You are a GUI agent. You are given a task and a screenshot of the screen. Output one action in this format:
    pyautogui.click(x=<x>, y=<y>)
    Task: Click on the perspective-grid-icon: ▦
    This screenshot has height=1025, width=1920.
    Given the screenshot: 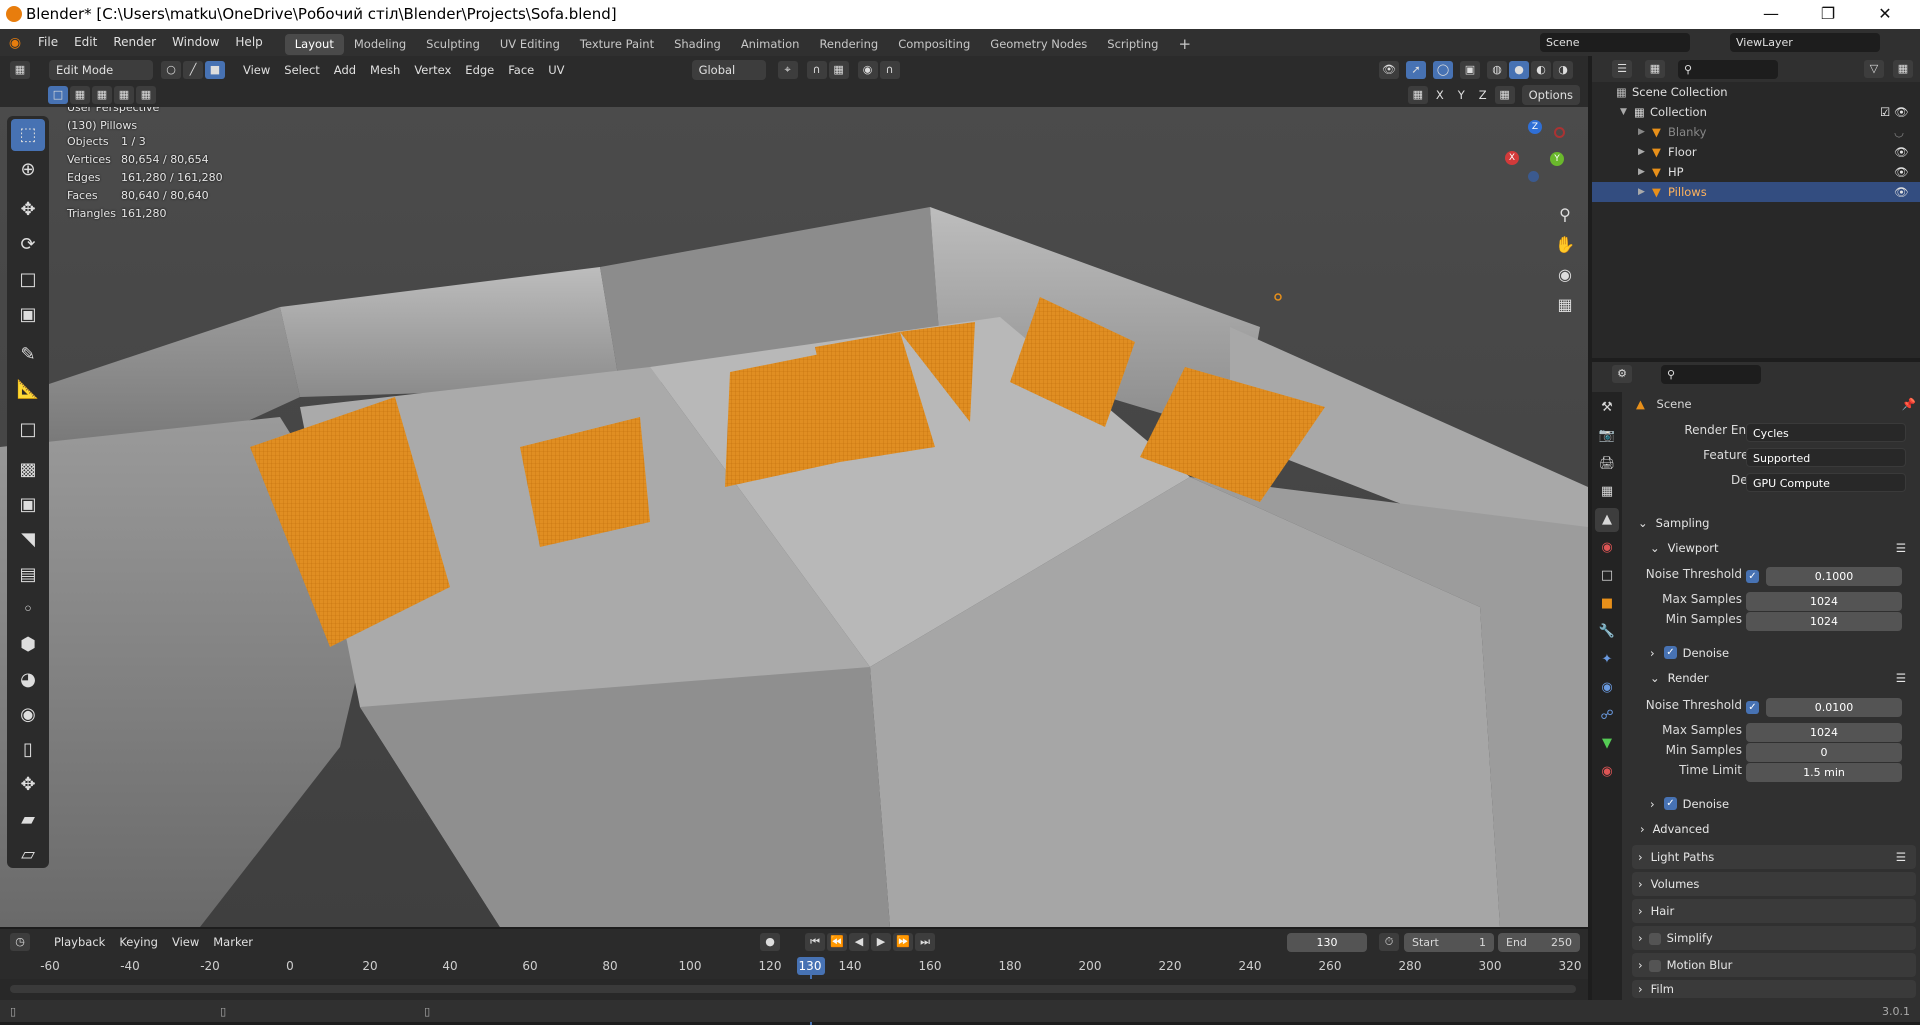 What is the action you would take?
    pyautogui.click(x=1565, y=305)
    